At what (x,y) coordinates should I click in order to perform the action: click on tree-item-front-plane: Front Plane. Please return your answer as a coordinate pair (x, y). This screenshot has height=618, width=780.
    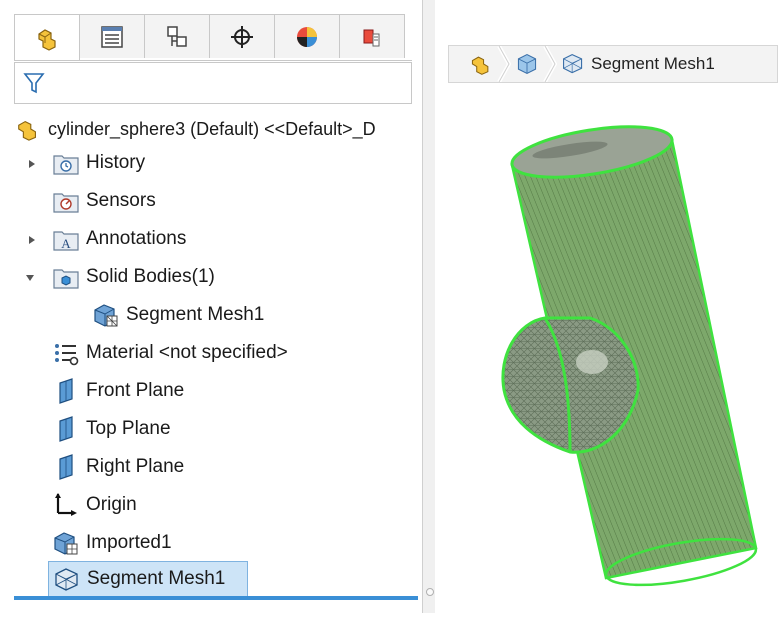
    Looking at the image, I should click on (118, 391).